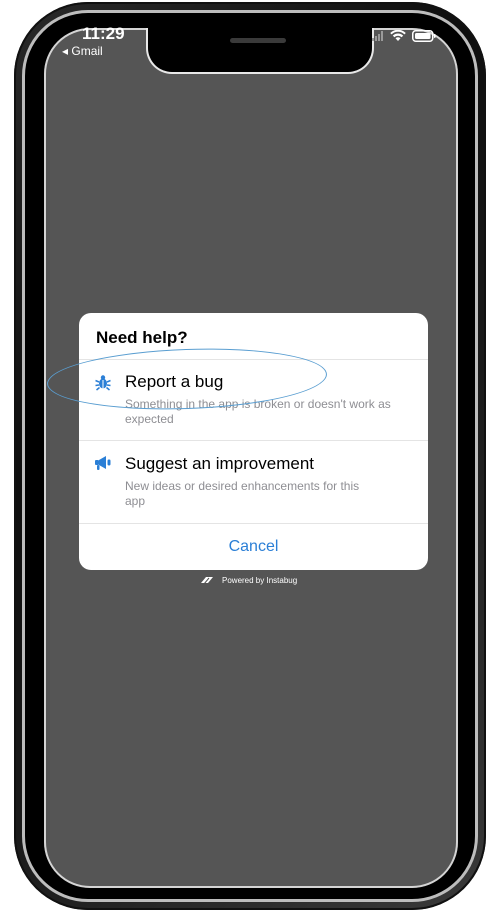 This screenshot has height=914, width=487. What do you see at coordinates (103, 463) in the screenshot?
I see `megaphone-icon` at bounding box center [103, 463].